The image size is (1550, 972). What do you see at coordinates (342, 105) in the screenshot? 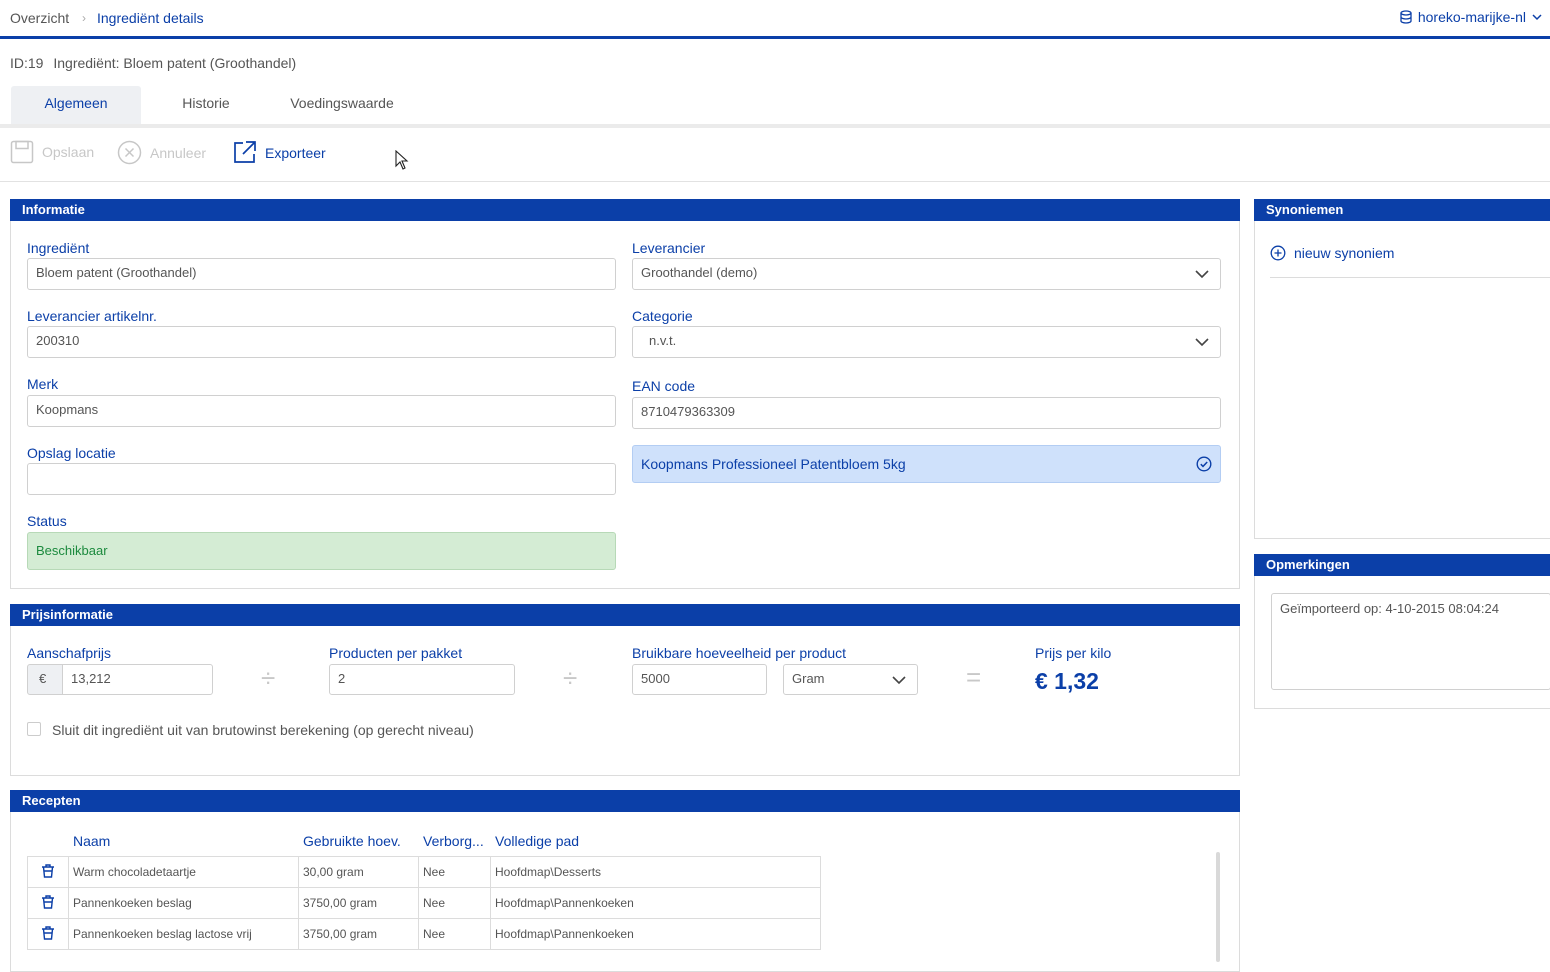
I see `tab-voedingswaarde: Voedingswaarde` at bounding box center [342, 105].